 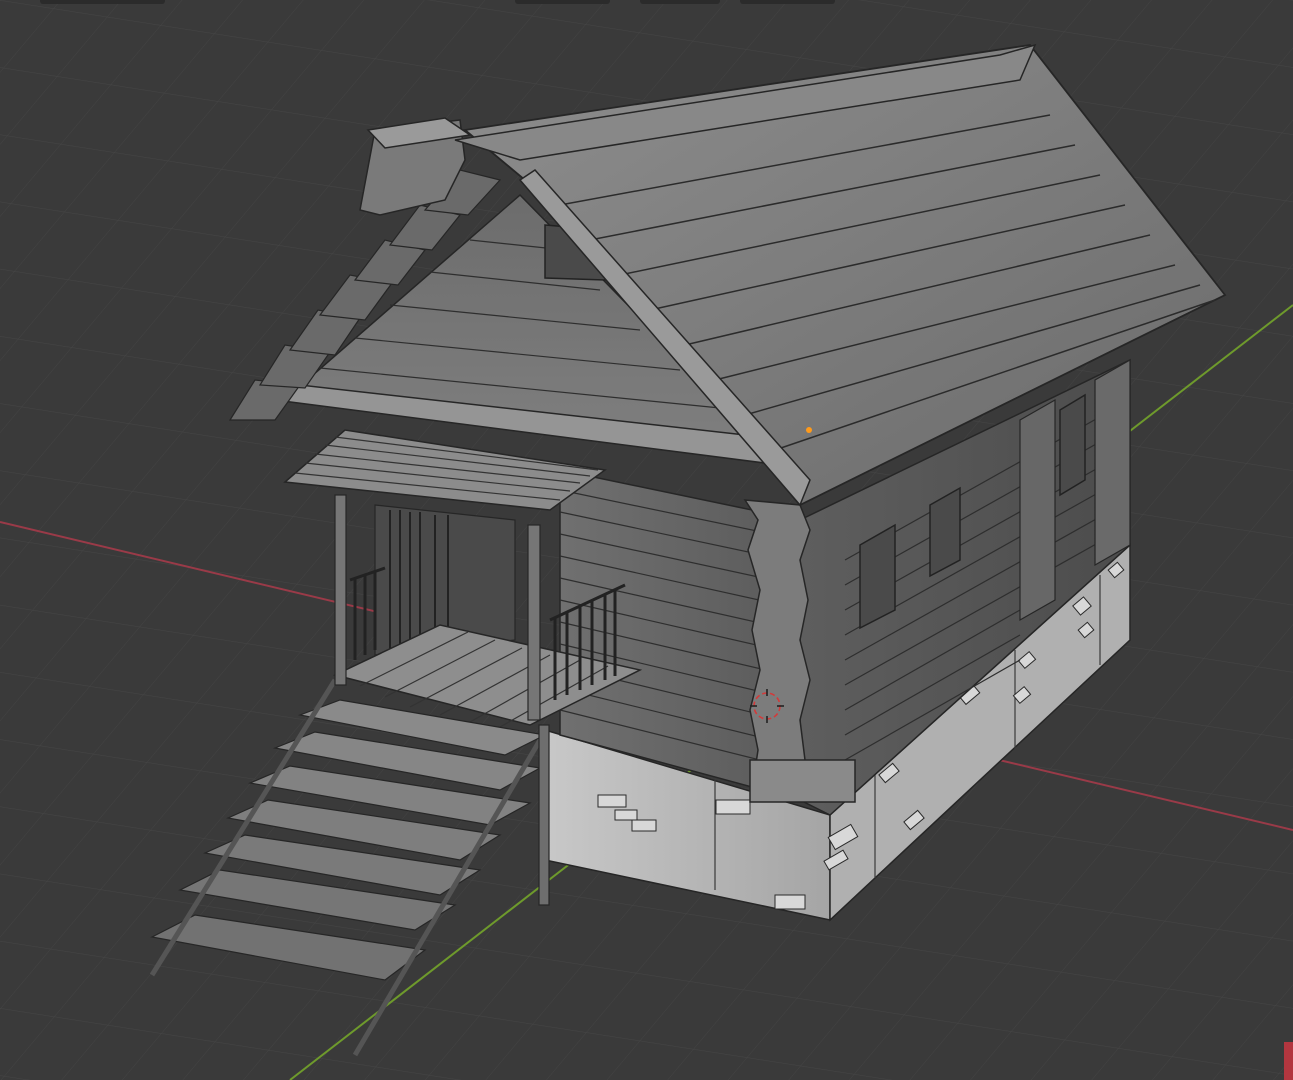 I want to click on side-corner-post, so click(x=1037, y=510).